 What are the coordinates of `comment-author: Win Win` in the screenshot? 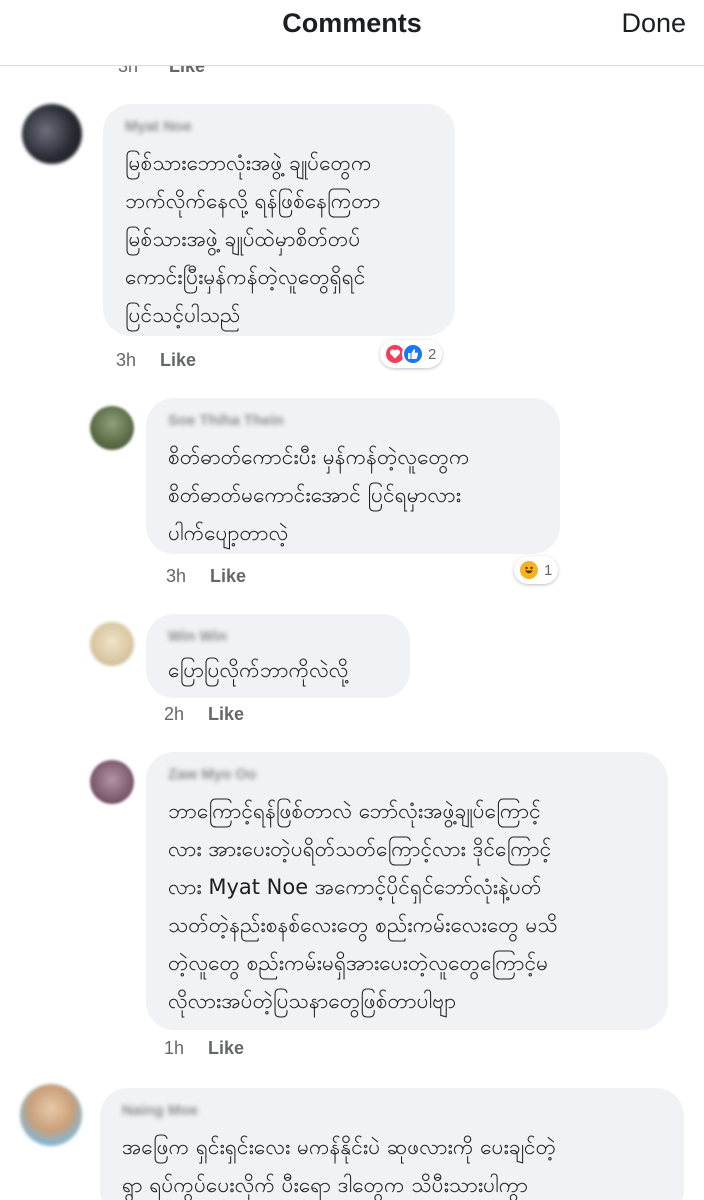 It's located at (278, 638).